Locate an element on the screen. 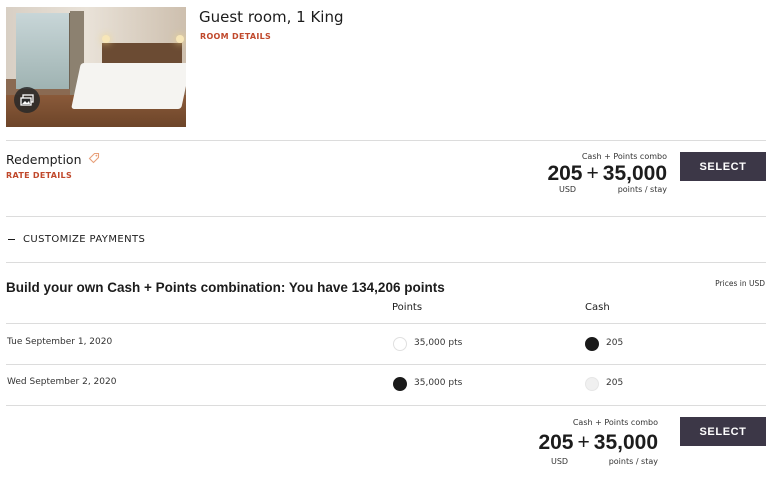  rate-name-row: Redemption is located at coordinates (53, 159).